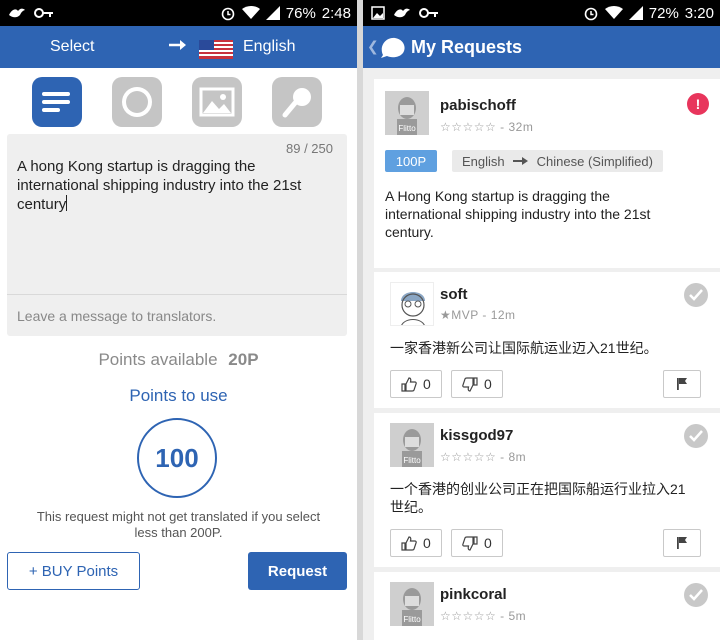 Image resolution: width=720 pixels, height=640 pixels. I want to click on points-to-use-selector: 100, so click(177, 458).